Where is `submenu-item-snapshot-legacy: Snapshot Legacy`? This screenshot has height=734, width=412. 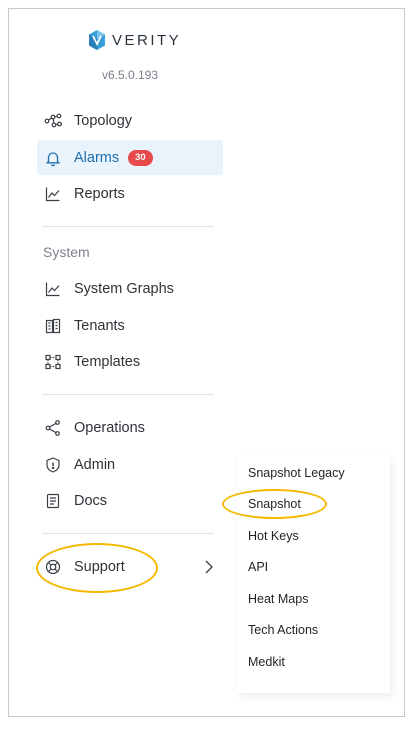
submenu-item-snapshot-legacy: Snapshot Legacy is located at coordinates (296, 473).